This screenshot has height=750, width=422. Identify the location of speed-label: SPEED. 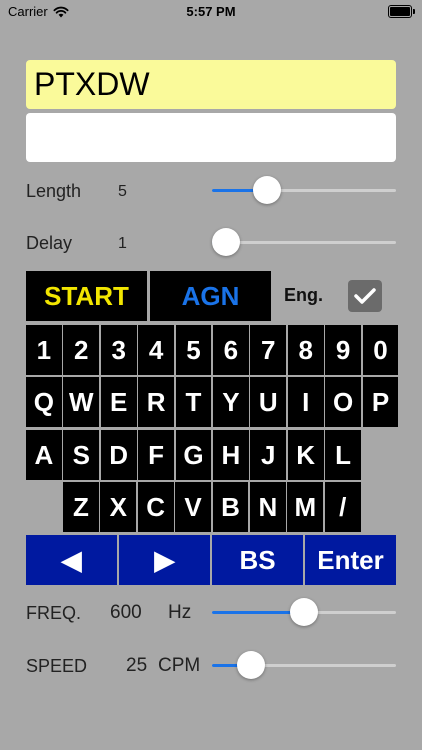
(57, 666).